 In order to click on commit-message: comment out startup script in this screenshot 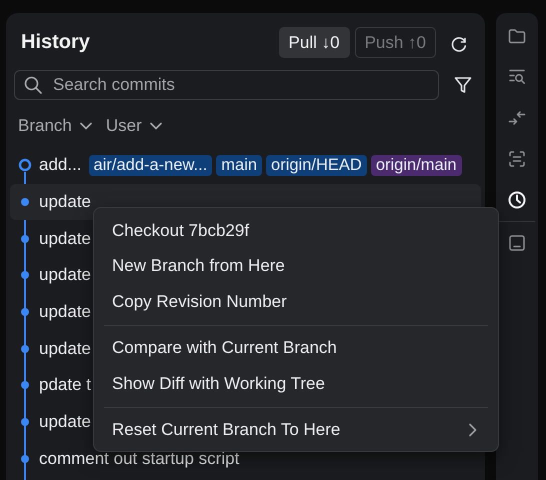, I will do `click(139, 458)`.